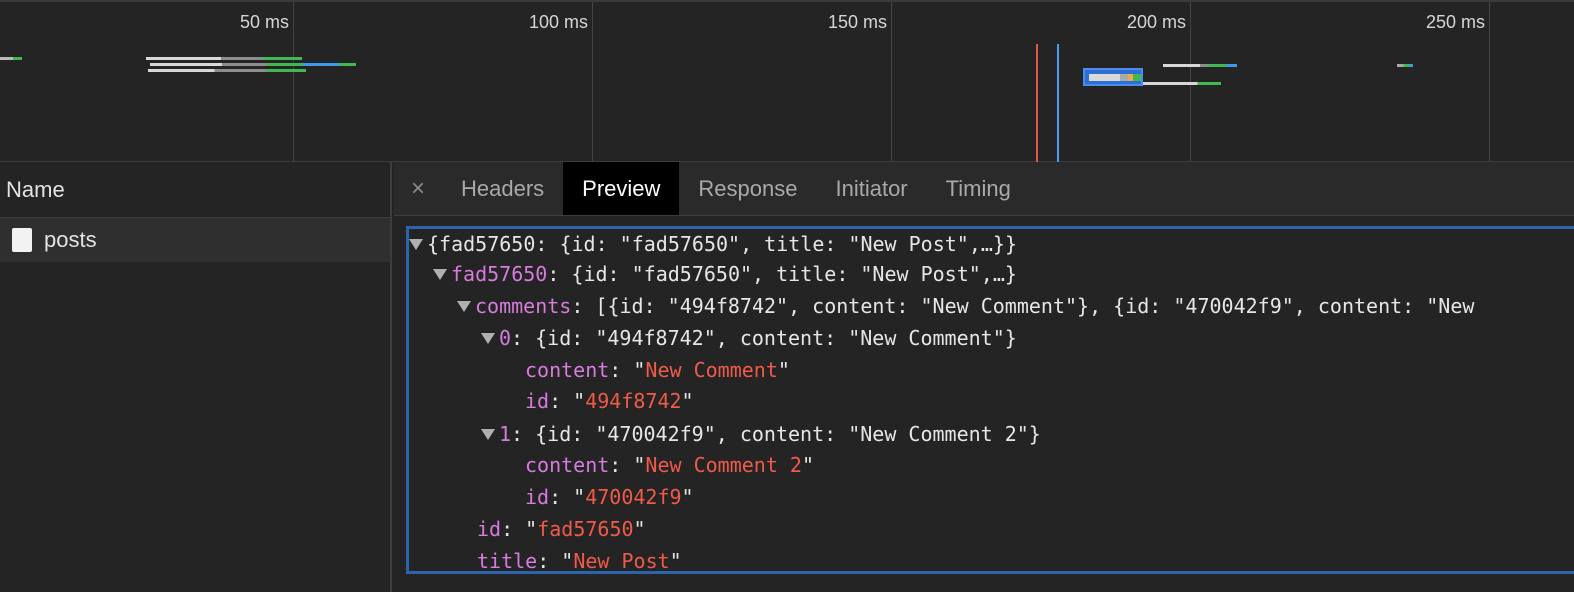 This screenshot has height=592, width=1574. What do you see at coordinates (782, 274) in the screenshot?
I see `node-summary: : {id: "fad57650", title: "New Post",…}` at bounding box center [782, 274].